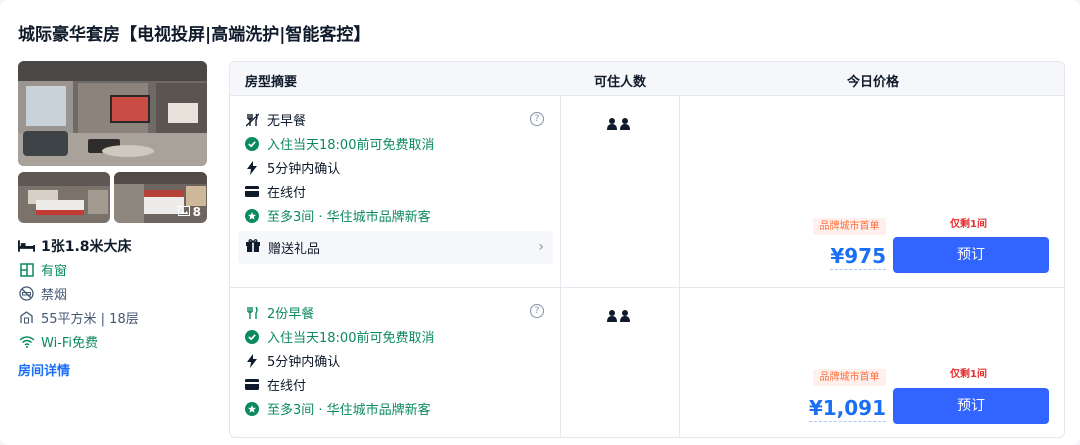  I want to click on wifi-info: Wi-Fi免费, so click(58, 341).